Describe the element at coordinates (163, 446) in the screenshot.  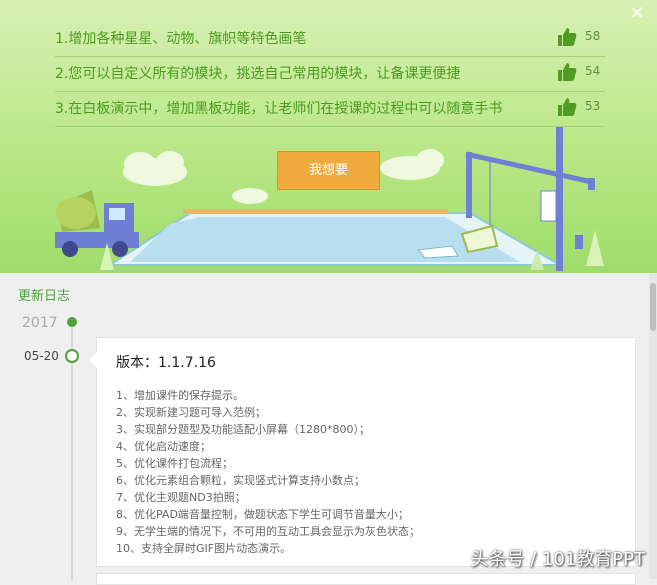
I see `change-item: 4、优化启动速度；` at that location.